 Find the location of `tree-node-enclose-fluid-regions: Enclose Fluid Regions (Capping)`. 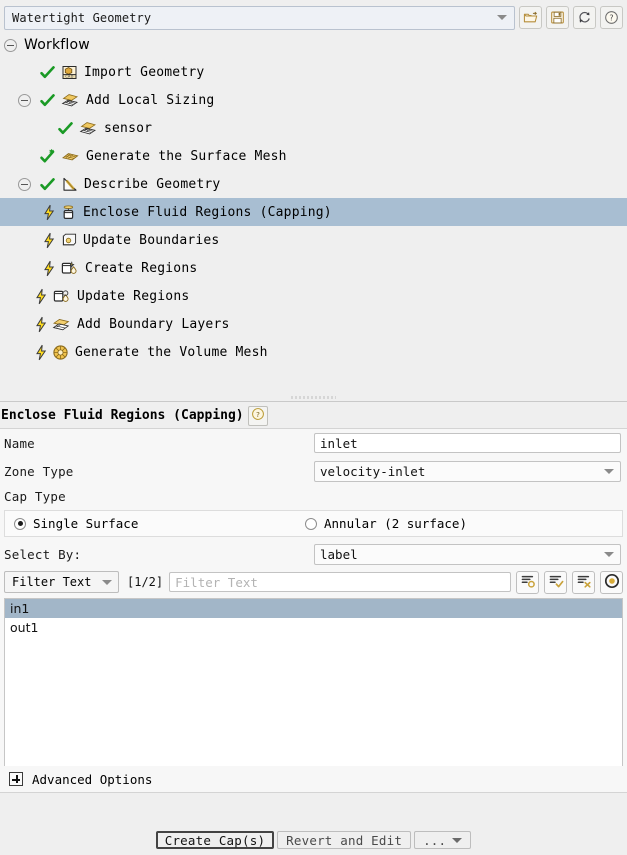

tree-node-enclose-fluid-regions: Enclose Fluid Regions (Capping) is located at coordinates (313, 212).